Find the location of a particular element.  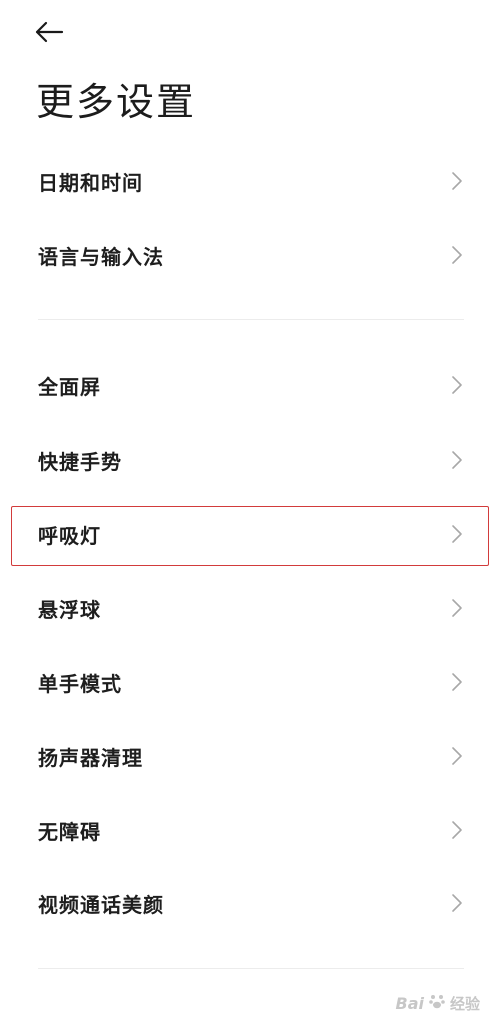

settings-item-video-beauty: 视频通话美颜 is located at coordinates (250, 903).